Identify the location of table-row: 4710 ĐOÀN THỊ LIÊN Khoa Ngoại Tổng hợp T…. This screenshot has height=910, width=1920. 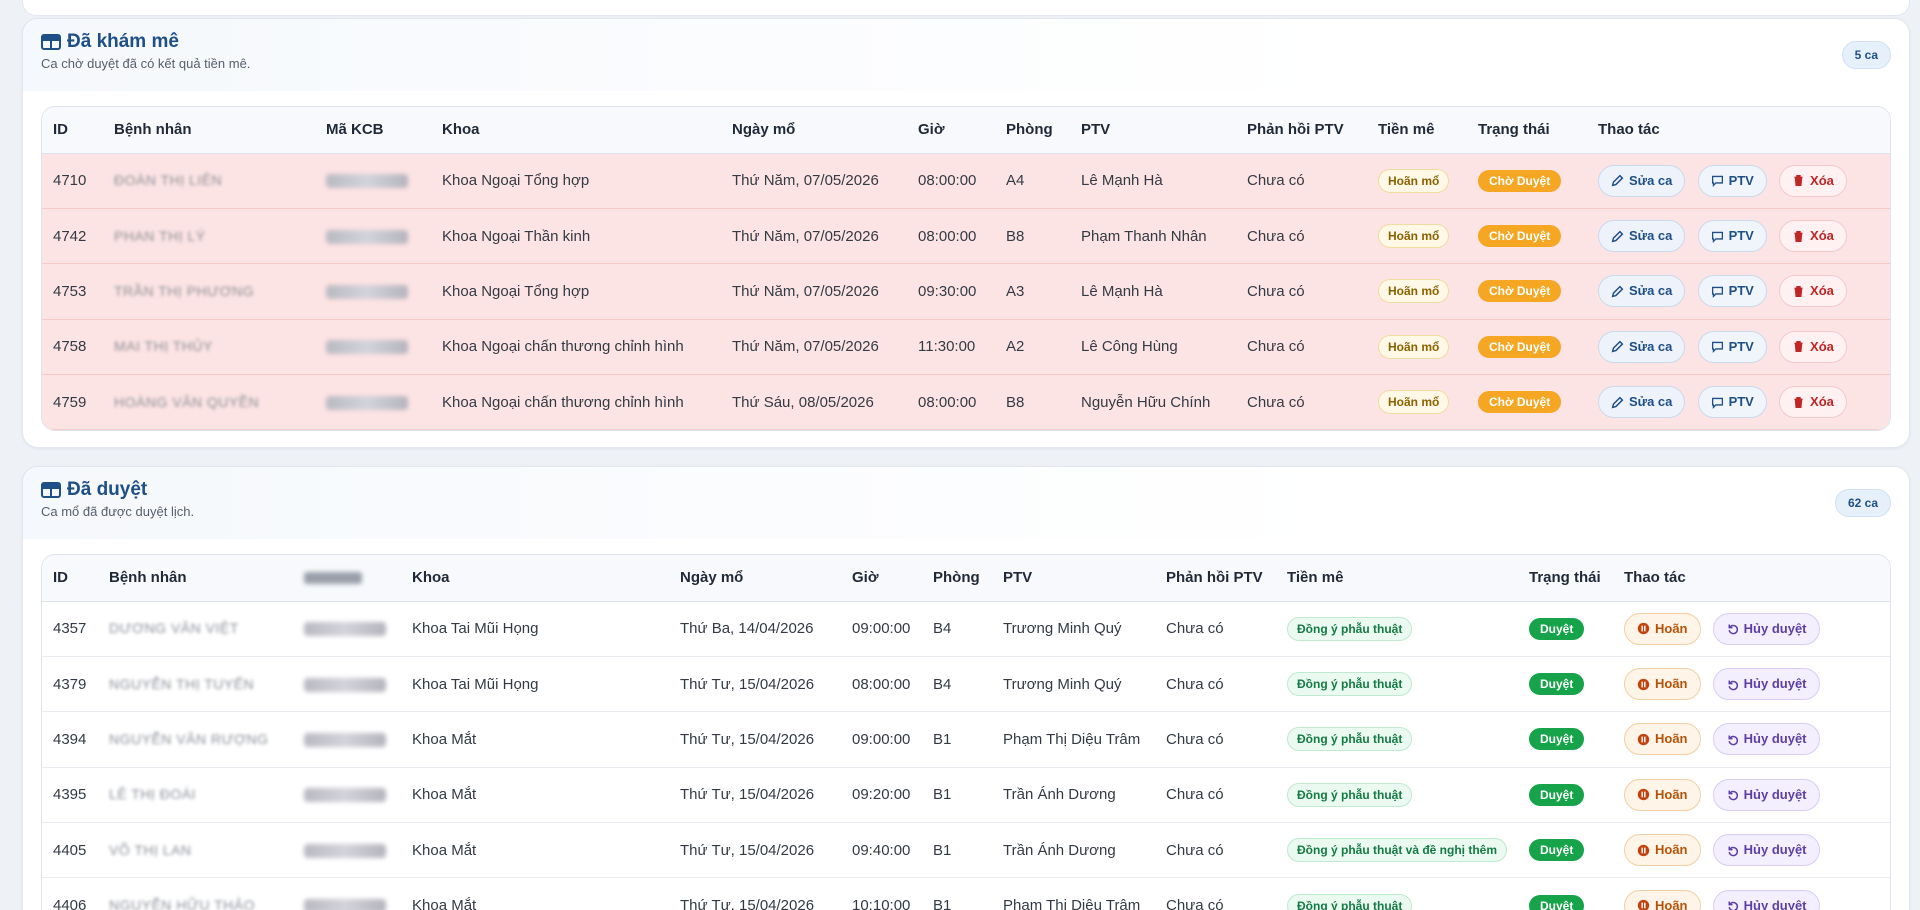
(966, 181).